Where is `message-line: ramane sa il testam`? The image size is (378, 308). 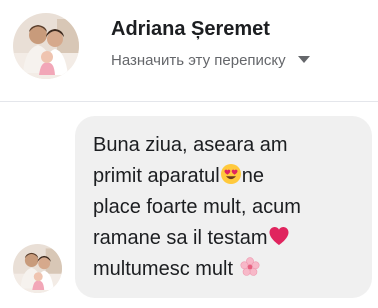
message-line: ramane sa il testam is located at coordinates (223, 238).